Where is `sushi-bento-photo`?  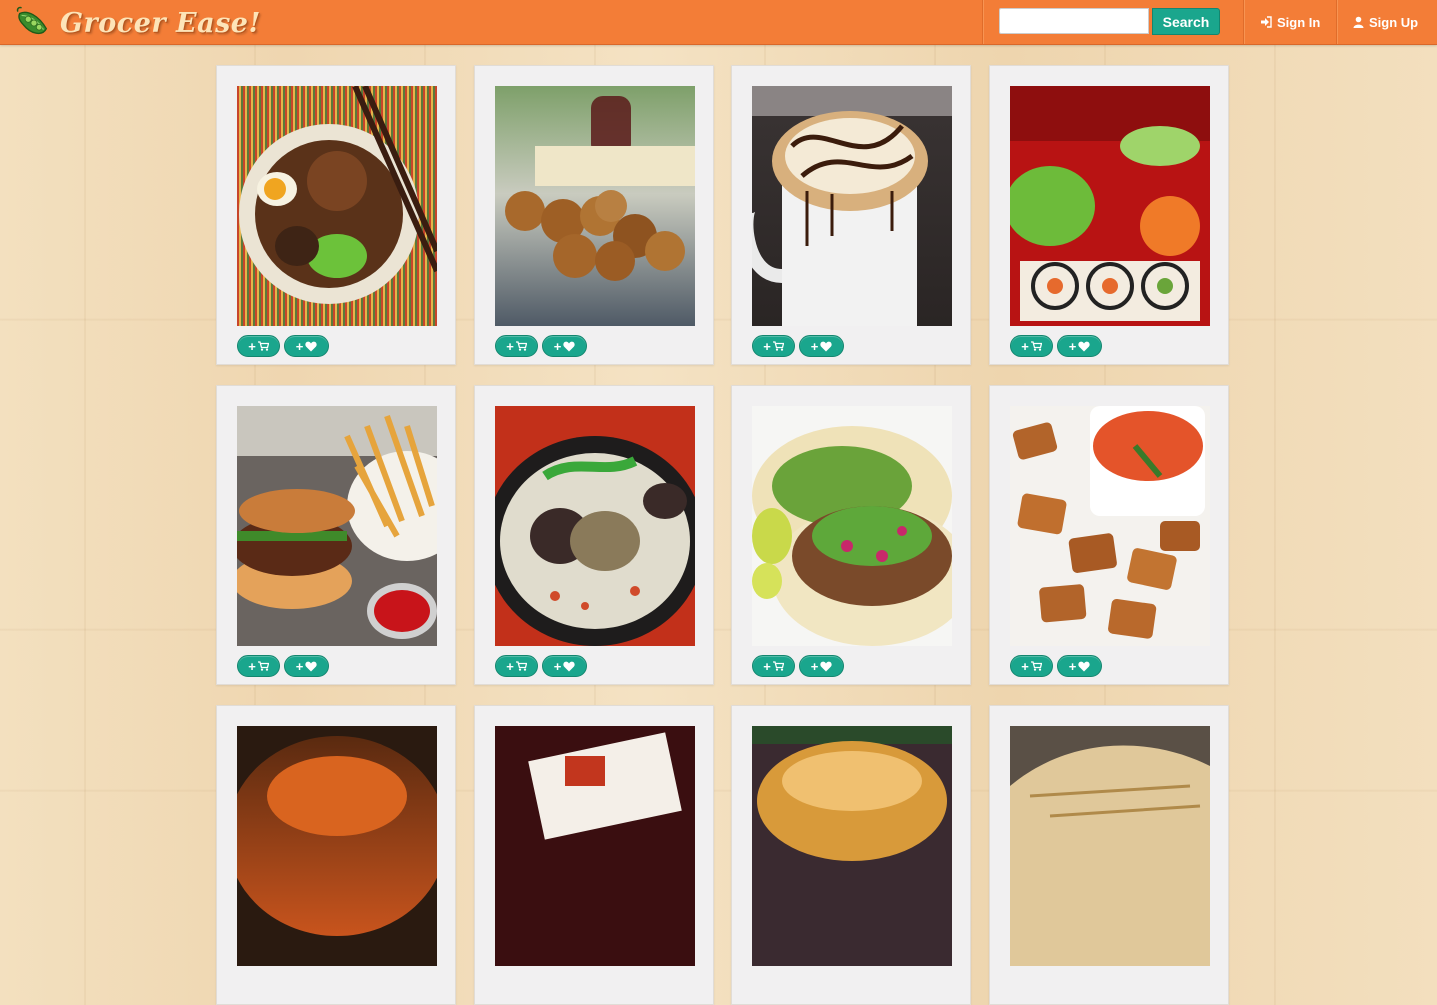 sushi-bento-photo is located at coordinates (1110, 206).